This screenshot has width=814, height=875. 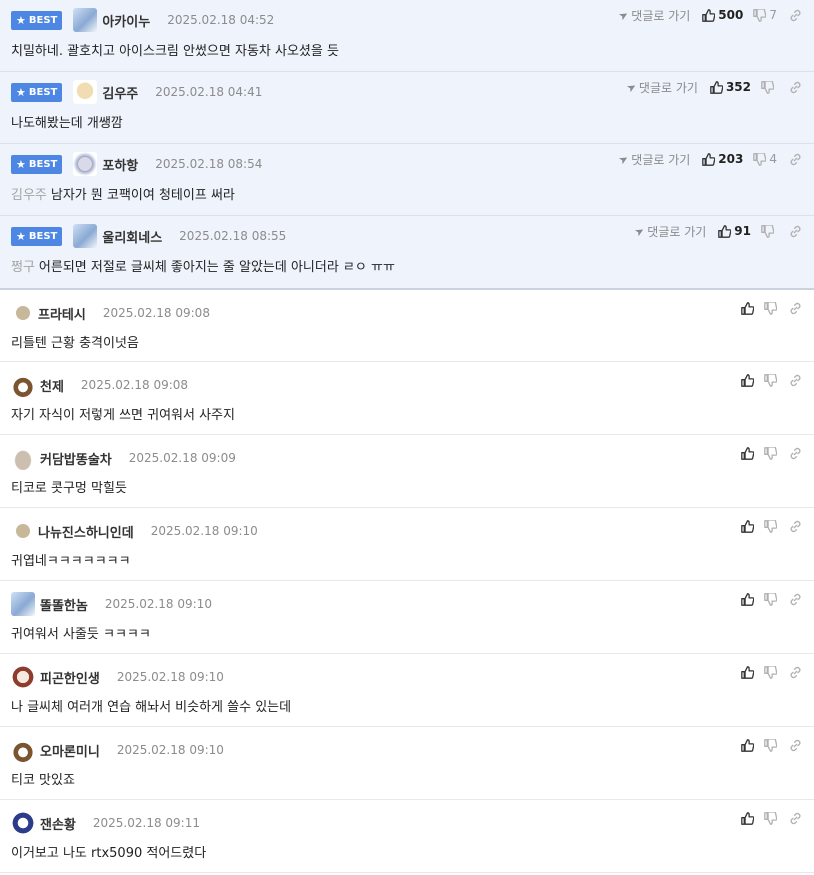 What do you see at coordinates (58, 823) in the screenshot?
I see `nickname: 잰손황` at bounding box center [58, 823].